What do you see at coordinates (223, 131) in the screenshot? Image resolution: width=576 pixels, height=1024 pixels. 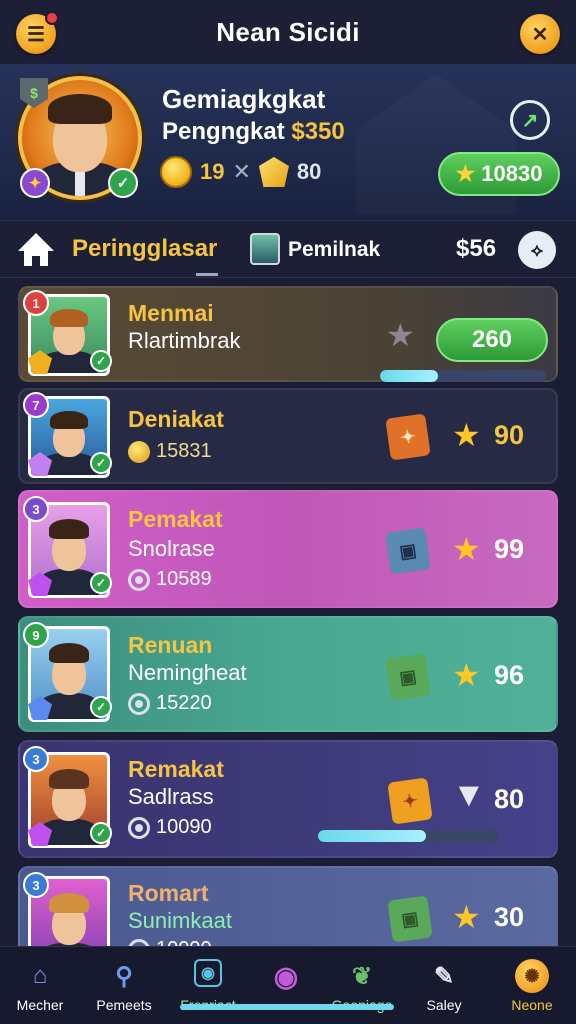 I see `profile-rank-label: Pengngkat` at bounding box center [223, 131].